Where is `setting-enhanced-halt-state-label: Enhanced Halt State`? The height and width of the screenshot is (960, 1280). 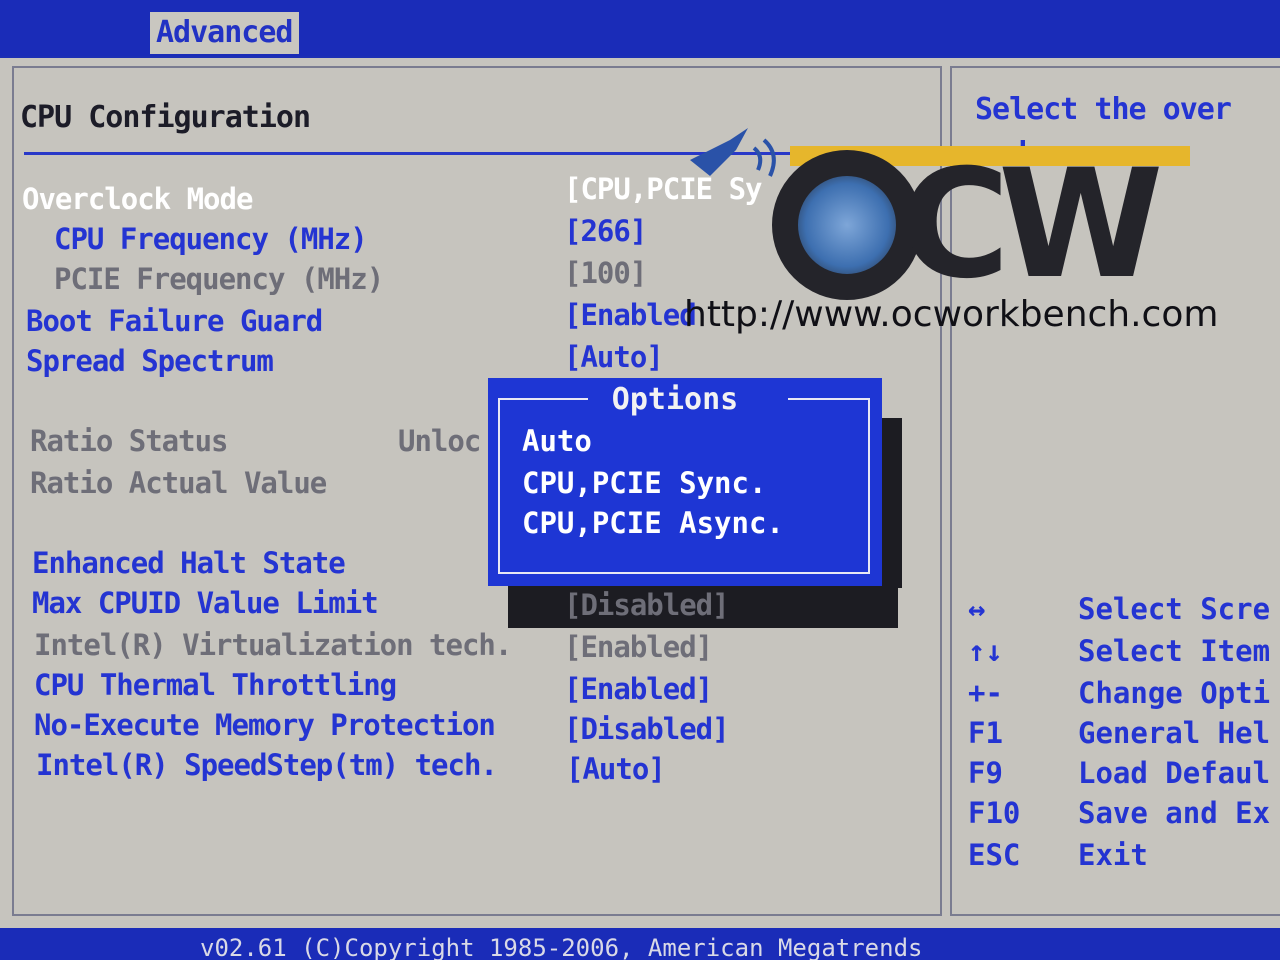
setting-enhanced-halt-state-label: Enhanced Halt State is located at coordinates (189, 563).